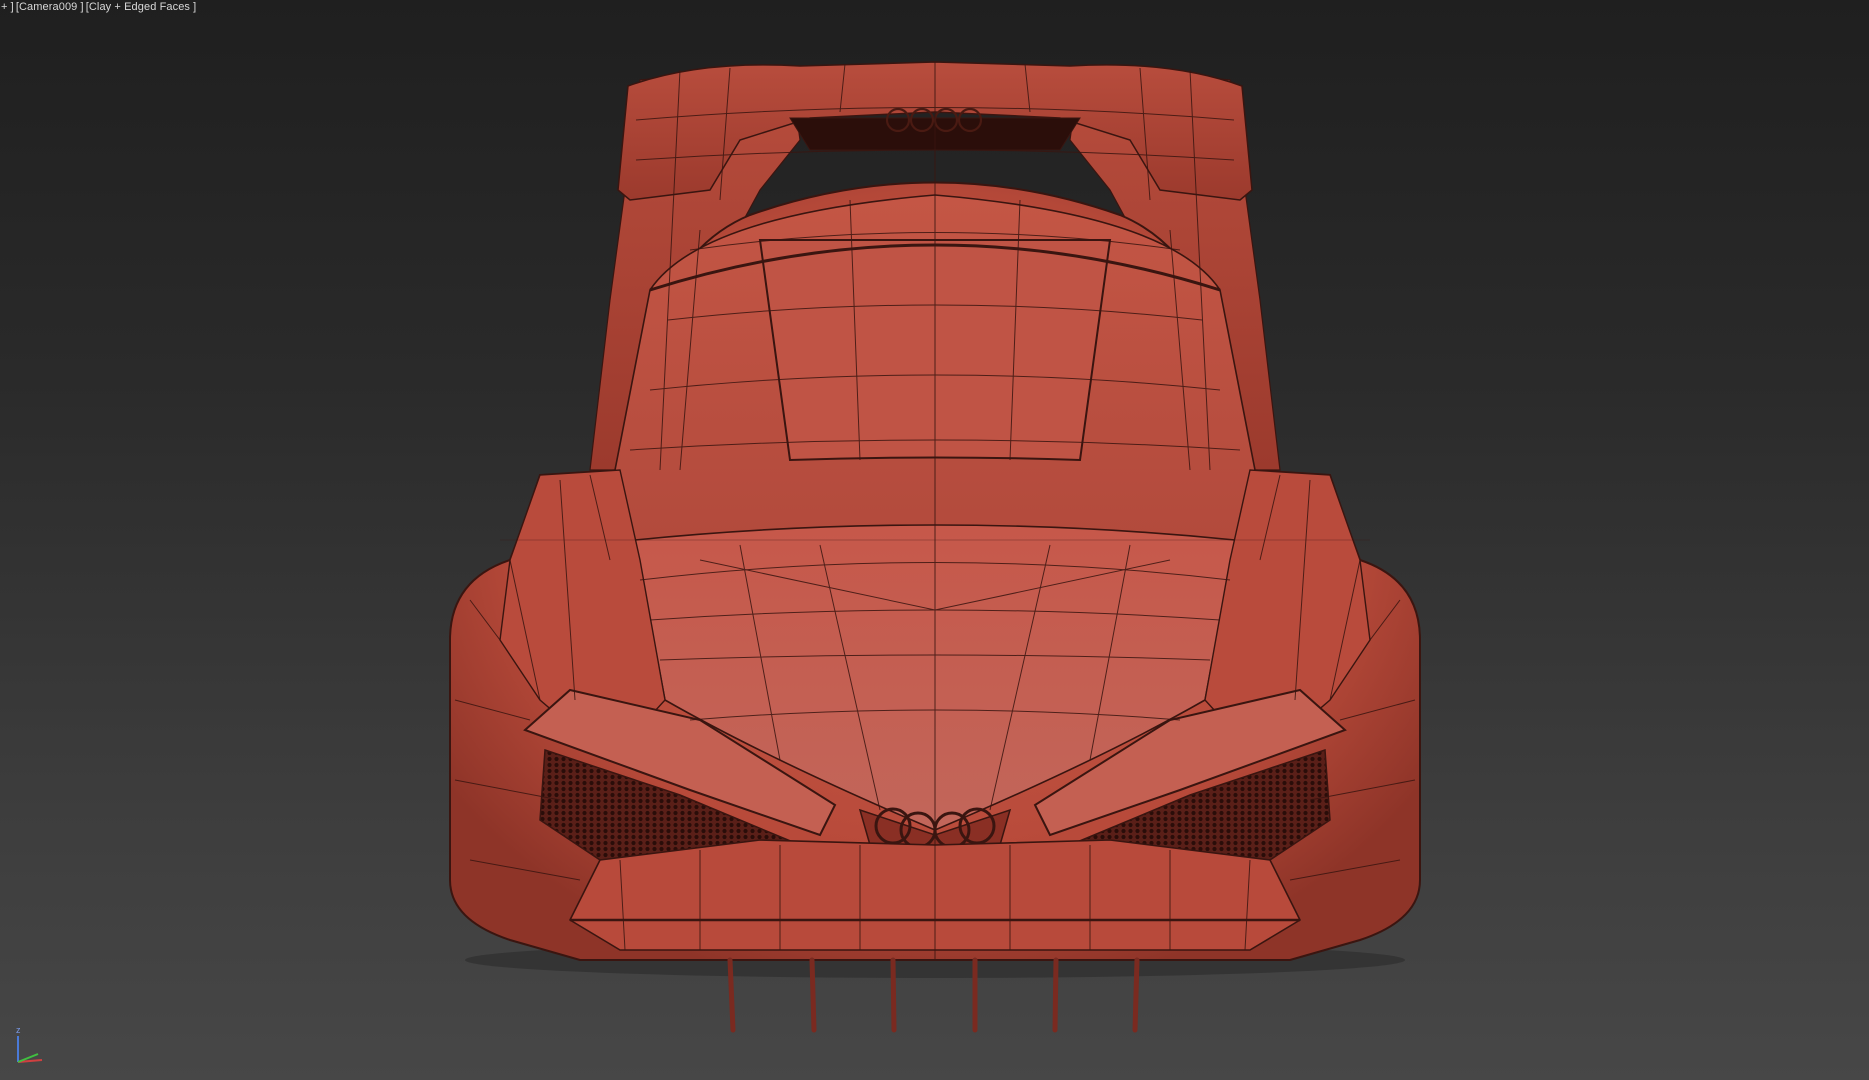 This screenshot has width=1869, height=1080. What do you see at coordinates (18, 1030) in the screenshot?
I see `axis-z-label: z` at bounding box center [18, 1030].